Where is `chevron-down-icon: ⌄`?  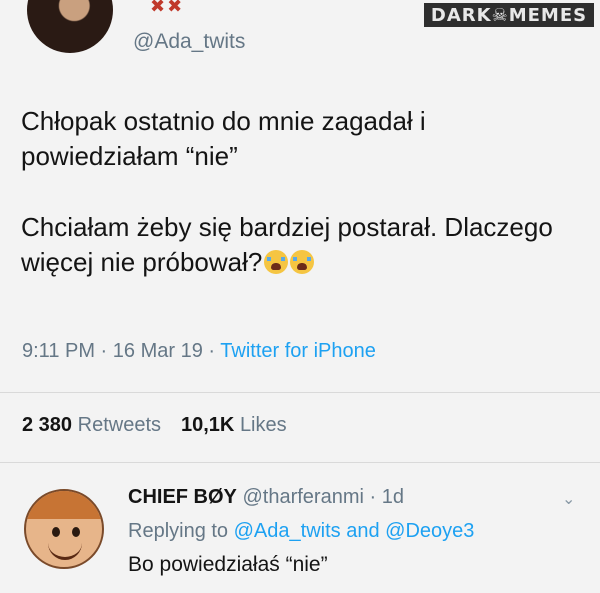
chevron-down-icon: ⌄ is located at coordinates (568, 499).